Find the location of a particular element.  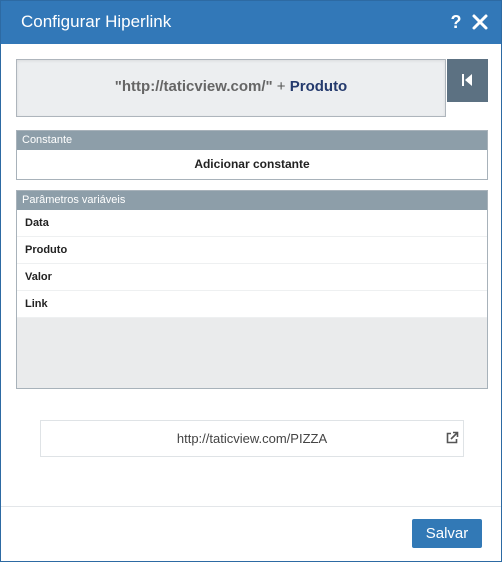

external-link-icon is located at coordinates (452, 438).